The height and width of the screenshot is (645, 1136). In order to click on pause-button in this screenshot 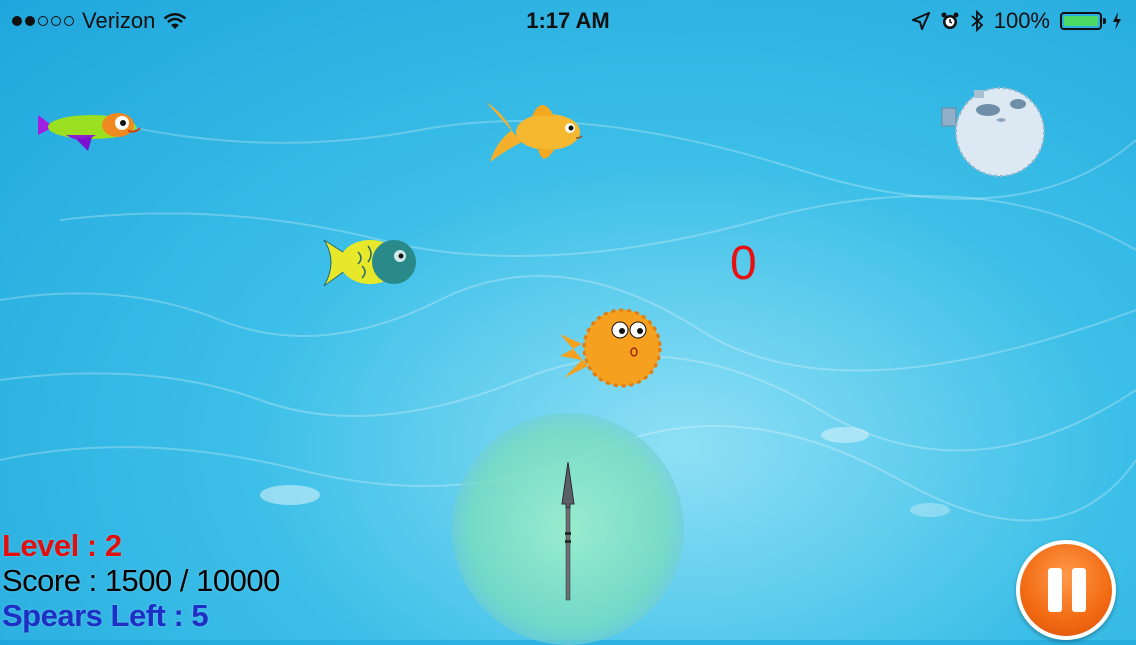, I will do `click(1066, 590)`.